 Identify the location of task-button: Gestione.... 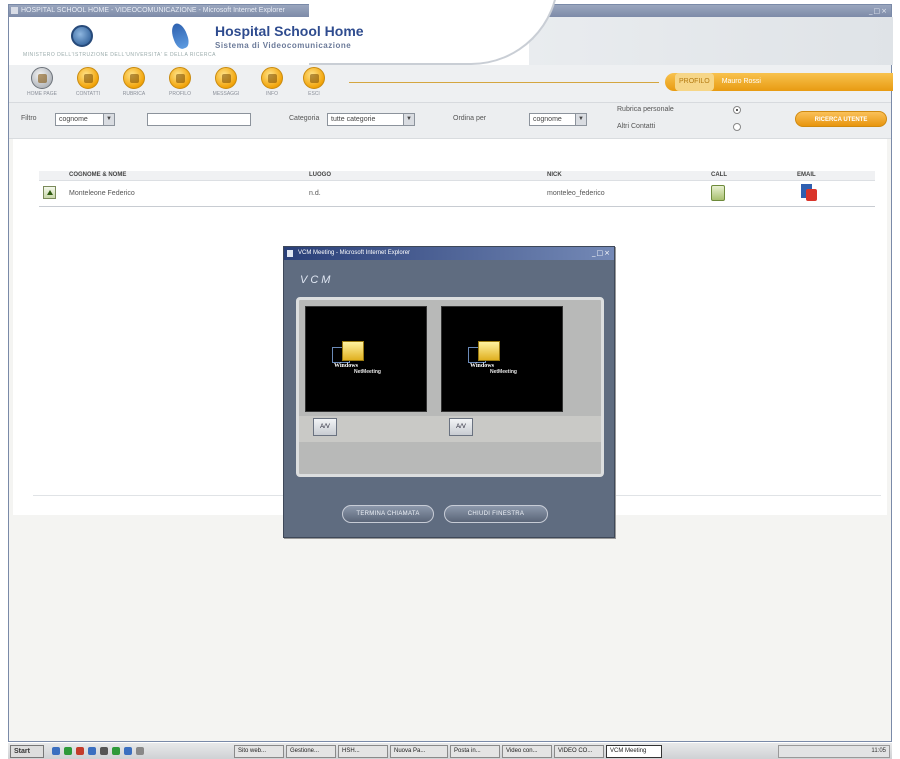
(311, 751).